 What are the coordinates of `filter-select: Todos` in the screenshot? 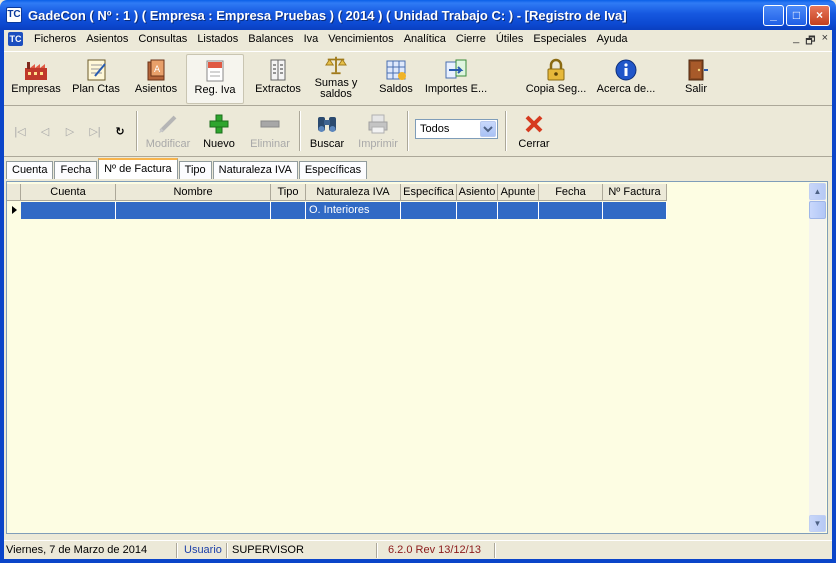 It's located at (456, 129).